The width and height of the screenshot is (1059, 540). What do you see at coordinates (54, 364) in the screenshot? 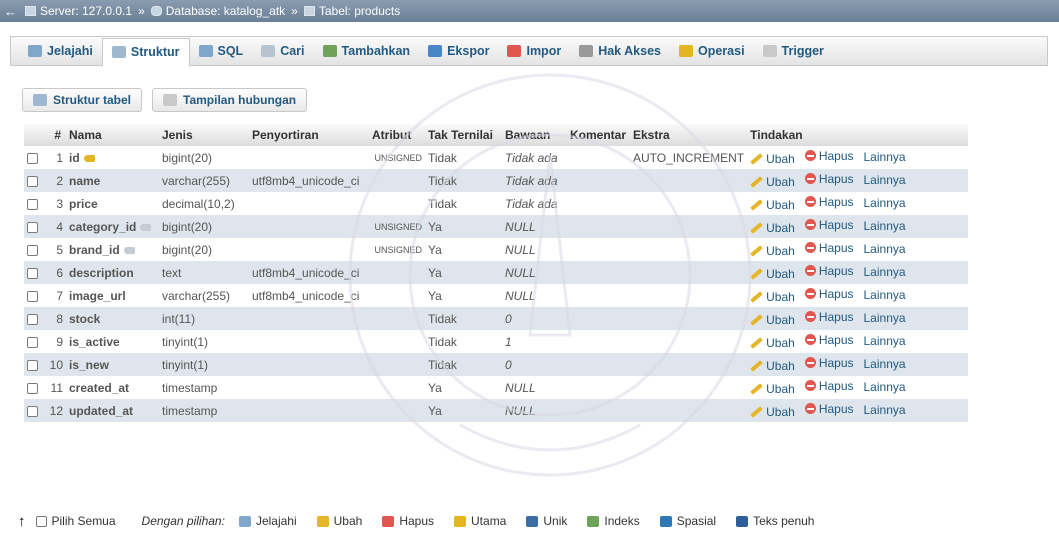
I see `row-num: 10` at bounding box center [54, 364].